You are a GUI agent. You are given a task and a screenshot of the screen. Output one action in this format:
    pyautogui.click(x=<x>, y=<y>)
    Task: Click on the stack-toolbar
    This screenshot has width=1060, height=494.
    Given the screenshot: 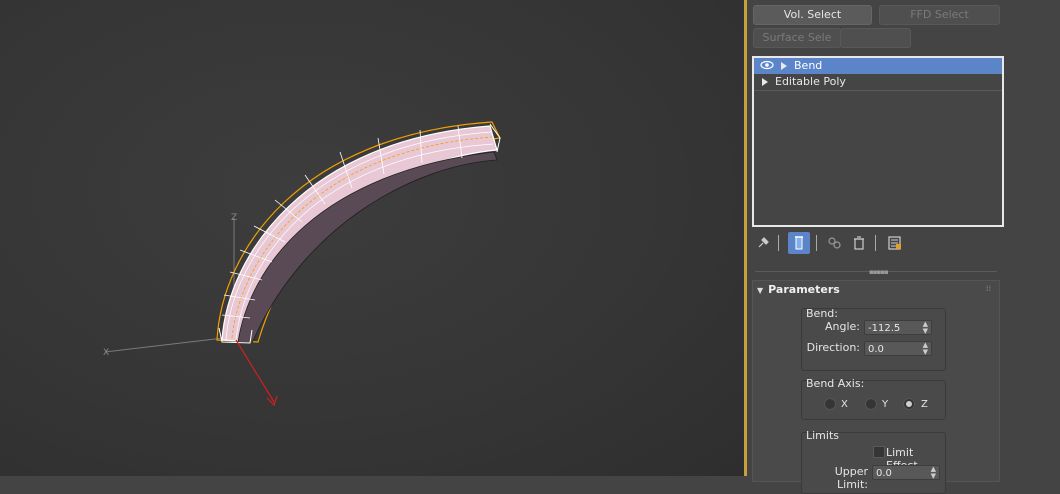 What is the action you would take?
    pyautogui.click(x=903, y=243)
    